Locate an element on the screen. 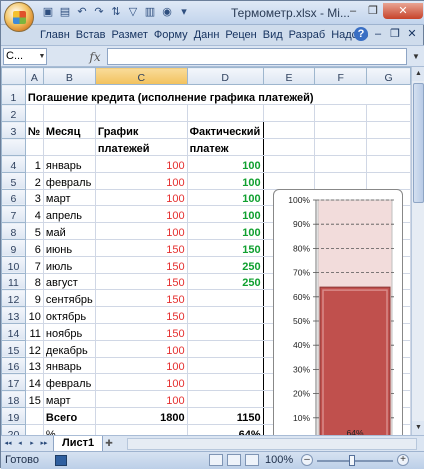  cell-month: май is located at coordinates (69, 231).